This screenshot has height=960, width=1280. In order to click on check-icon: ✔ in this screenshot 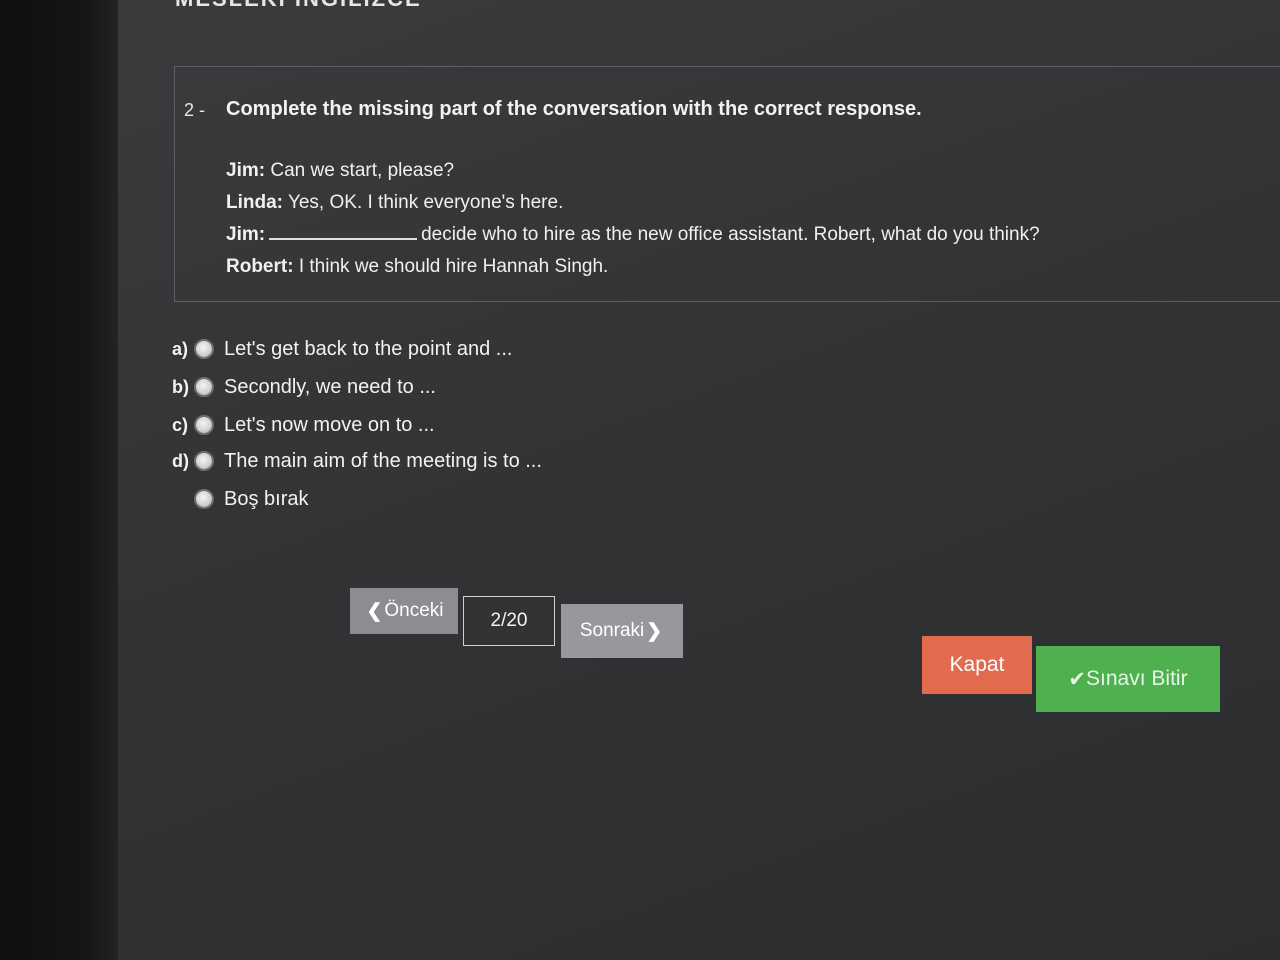, I will do `click(1077, 679)`.